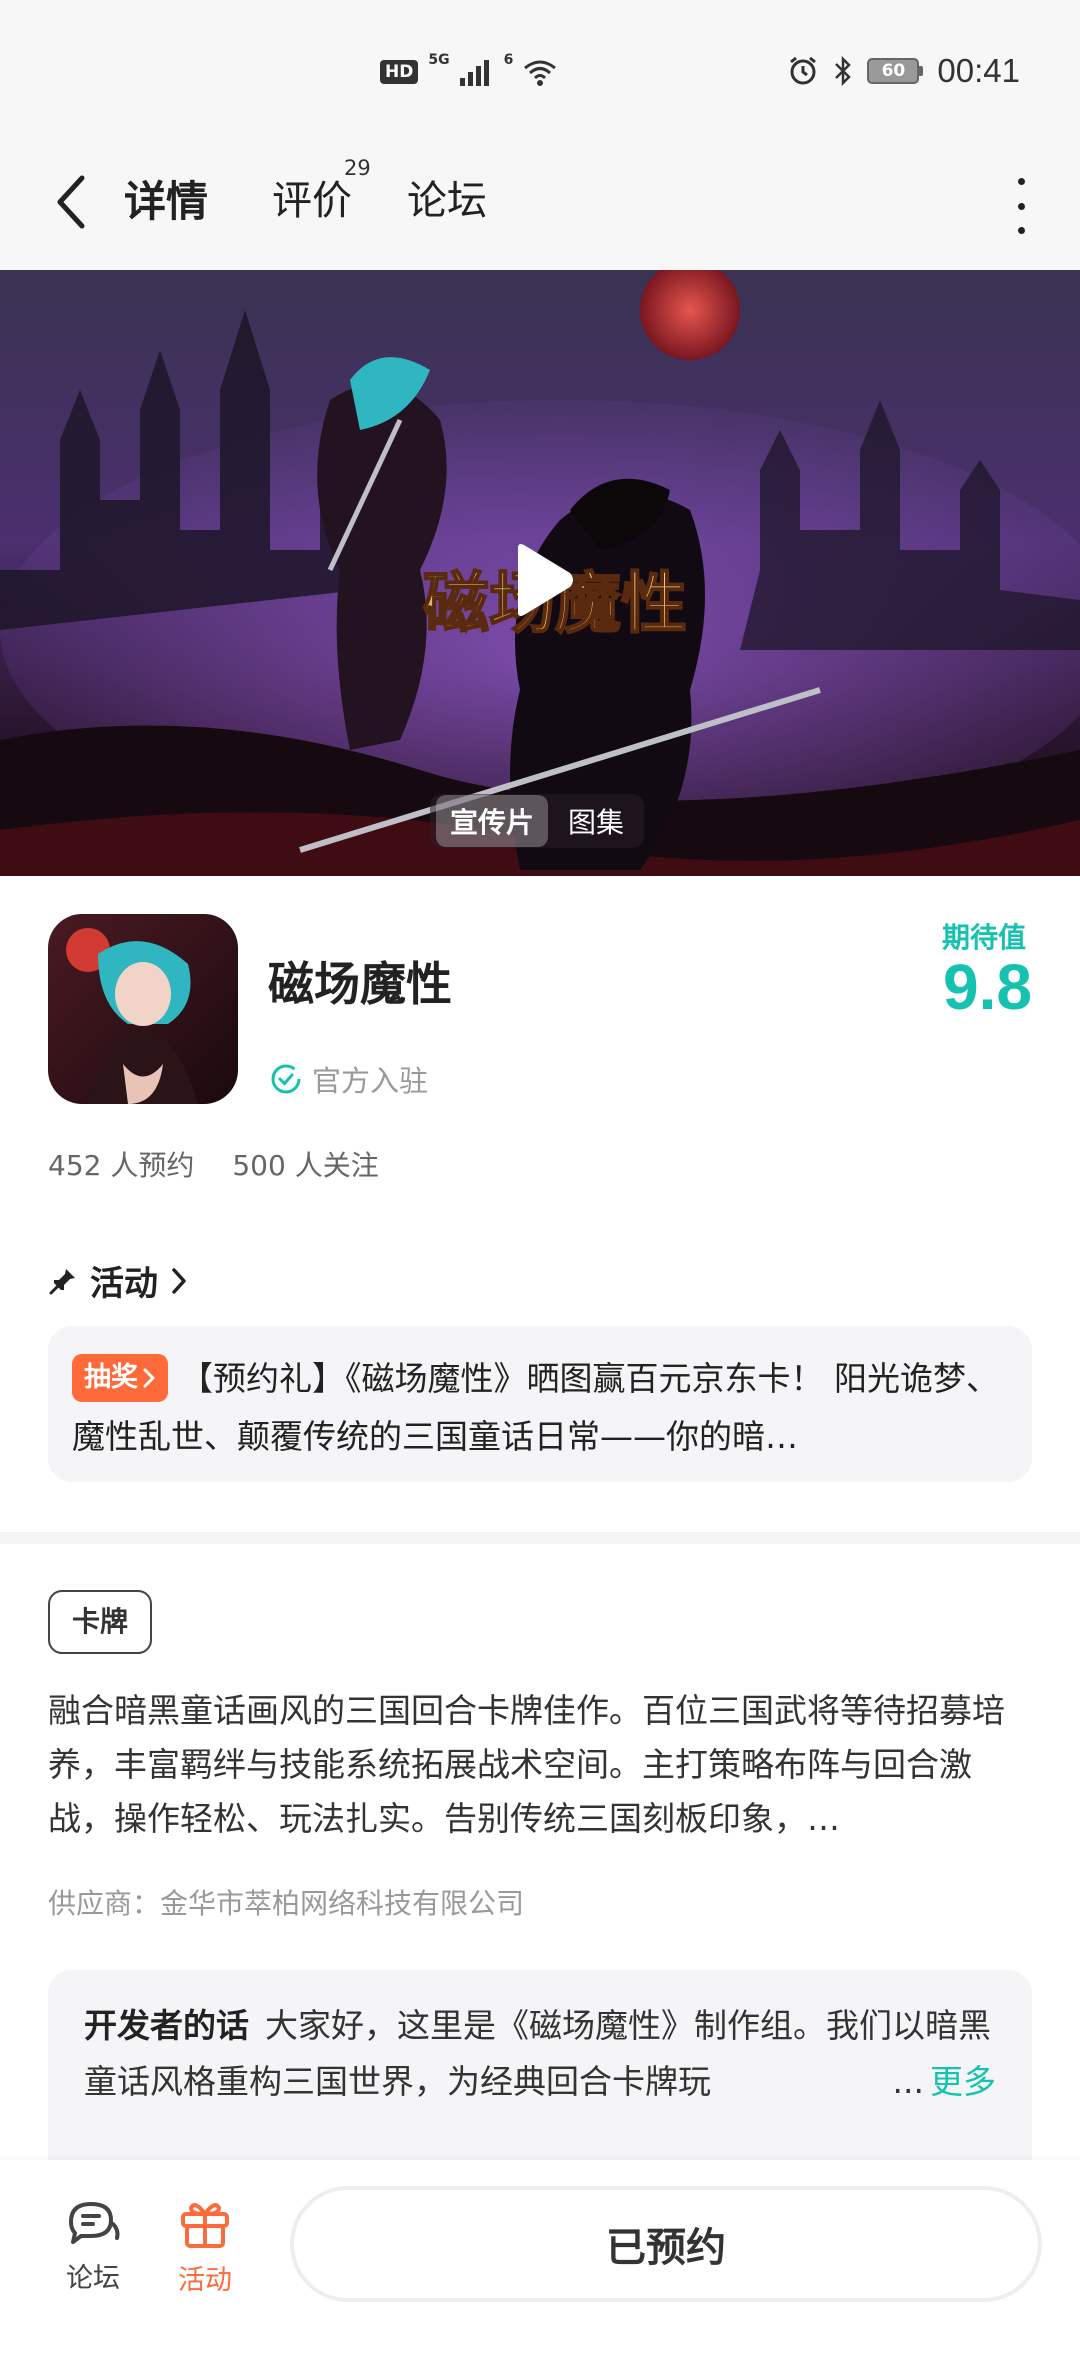 Image resolution: width=1080 pixels, height=2376 pixels. I want to click on developer-note-title: 开发者的话, so click(166, 2025).